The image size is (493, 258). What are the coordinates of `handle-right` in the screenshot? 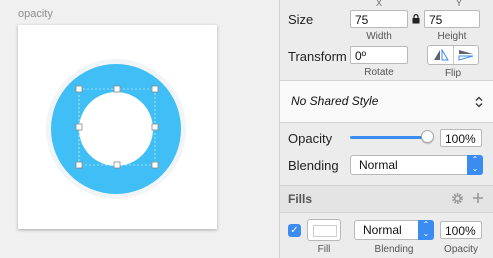 It's located at (155, 127).